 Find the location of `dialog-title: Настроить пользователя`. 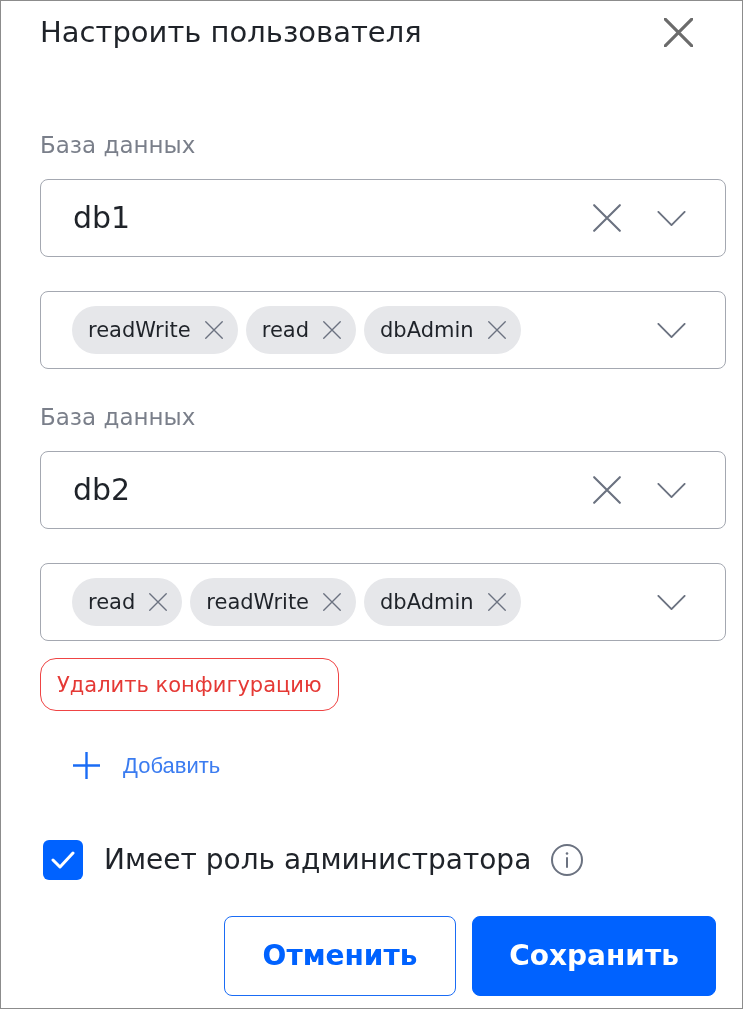

dialog-title: Настроить пользователя is located at coordinates (231, 32).